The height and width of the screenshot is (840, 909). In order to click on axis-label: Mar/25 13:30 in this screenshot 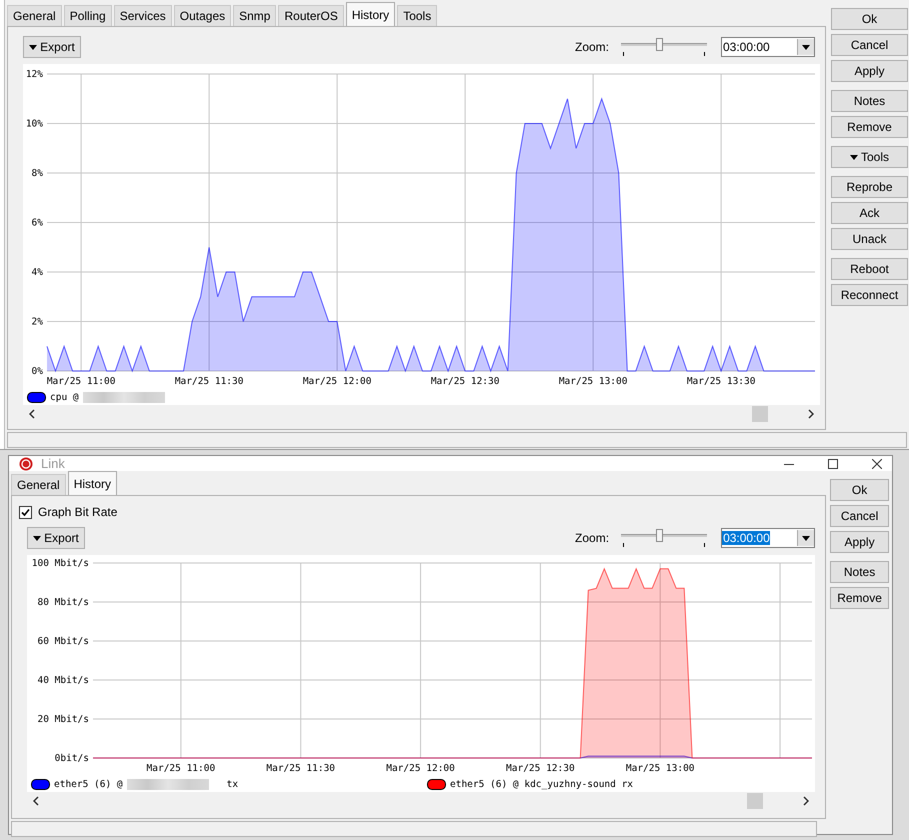, I will do `click(721, 381)`.